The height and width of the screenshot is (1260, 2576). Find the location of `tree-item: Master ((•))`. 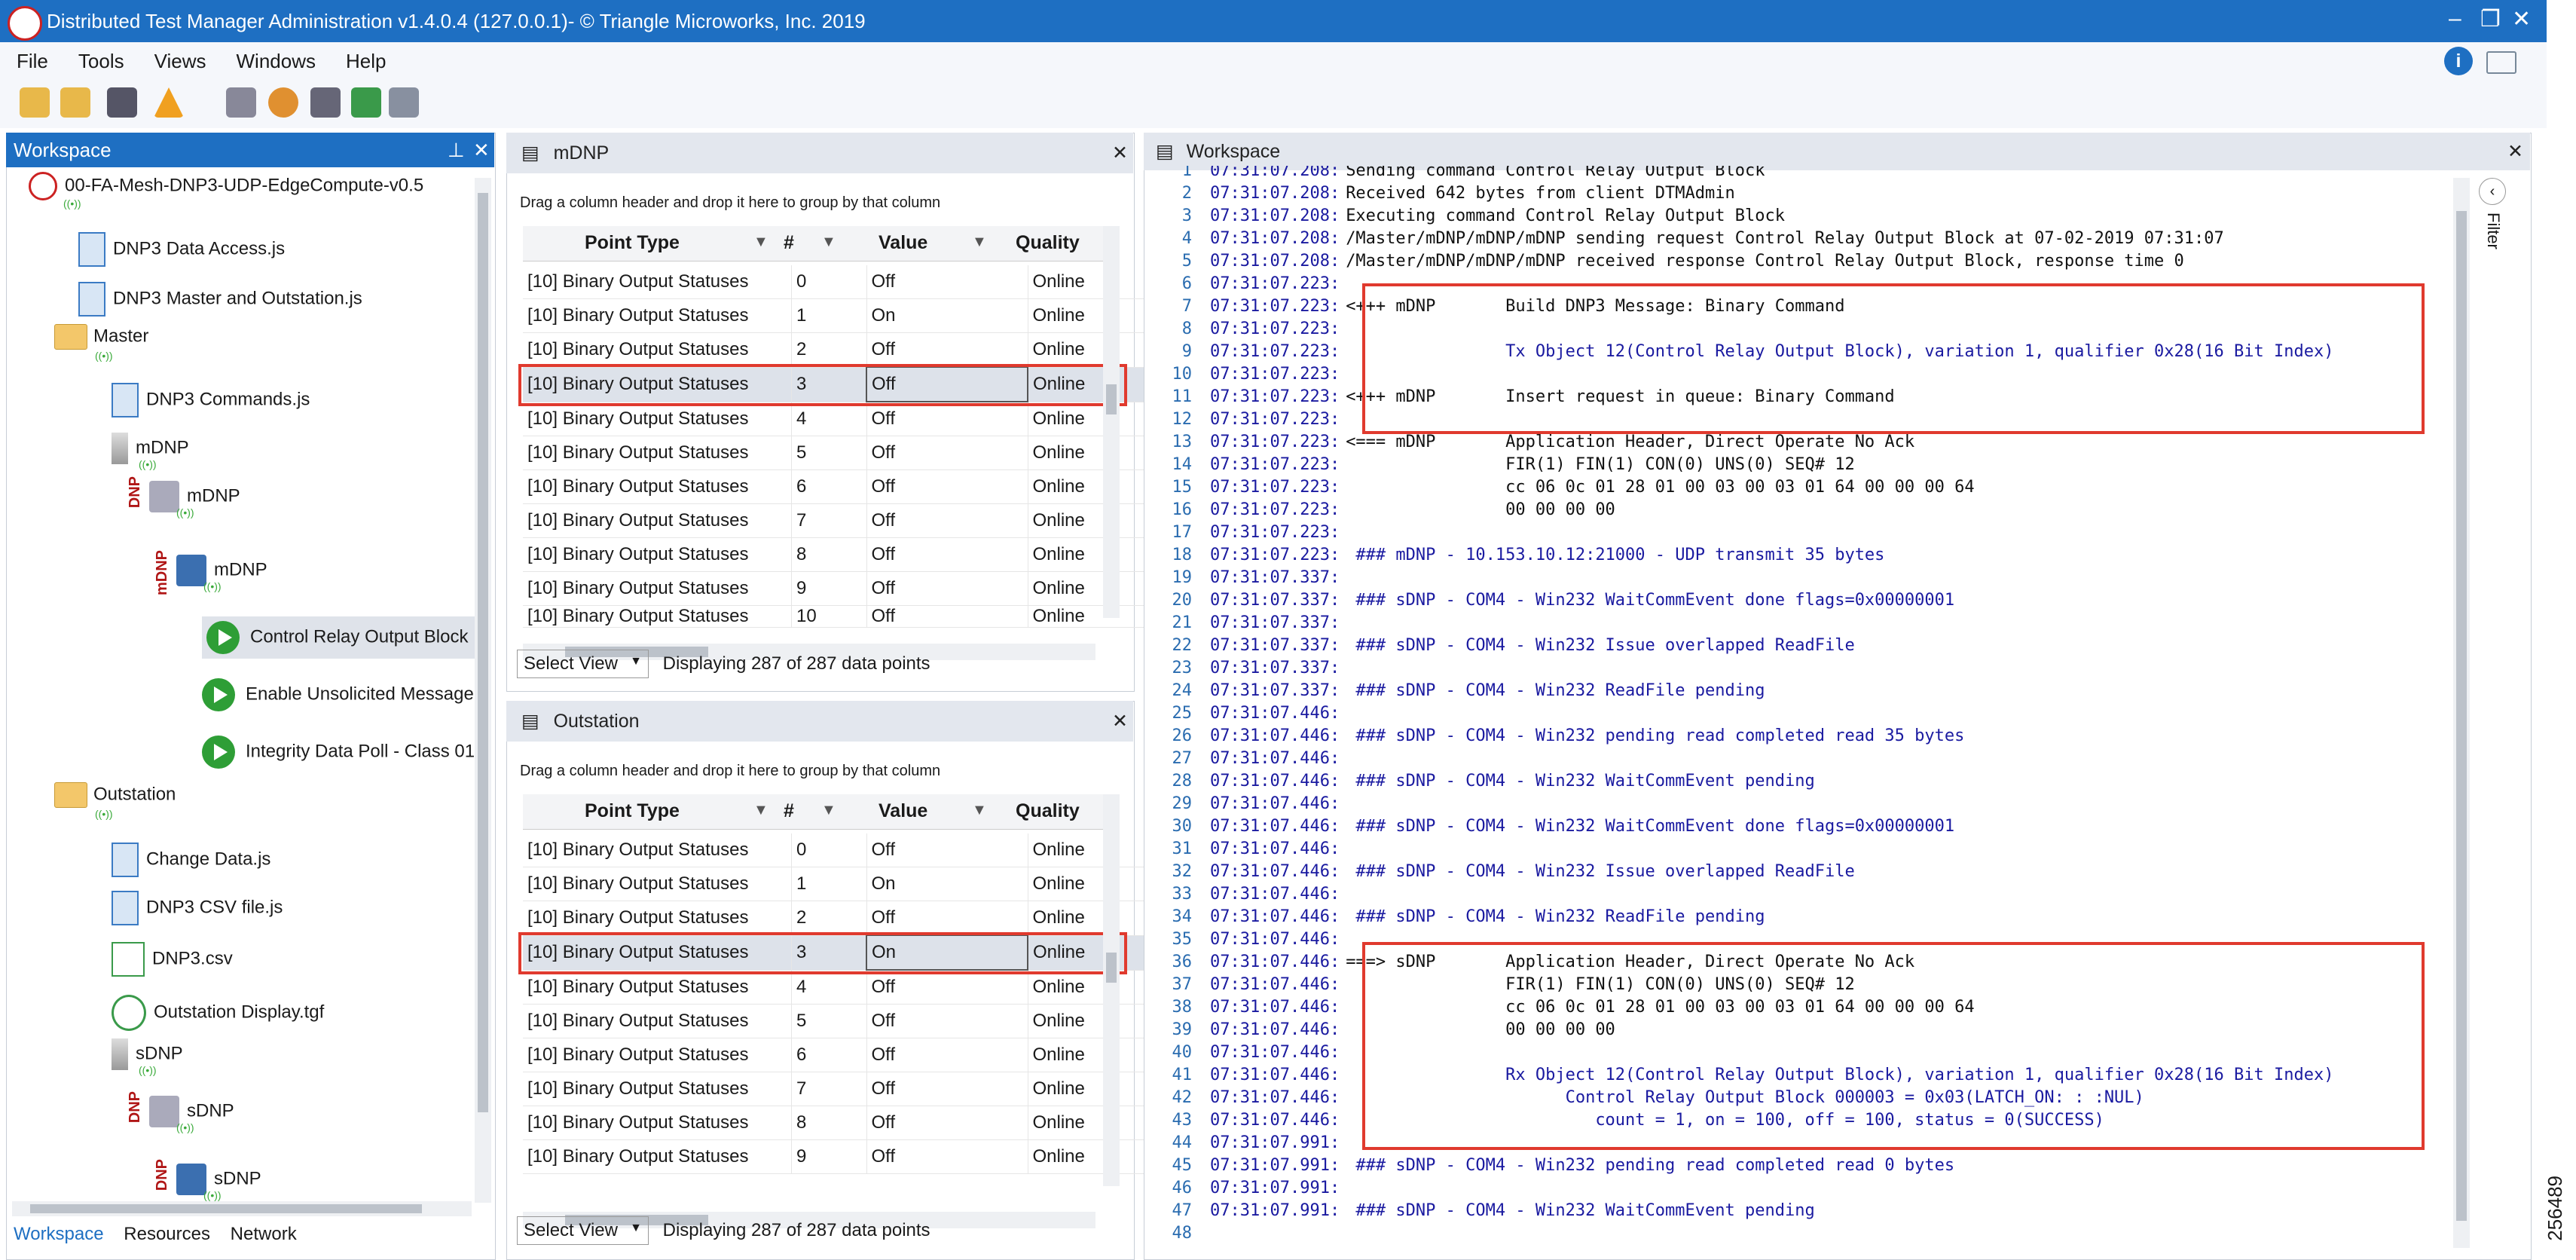

tree-item: Master ((•)) is located at coordinates (101, 343).